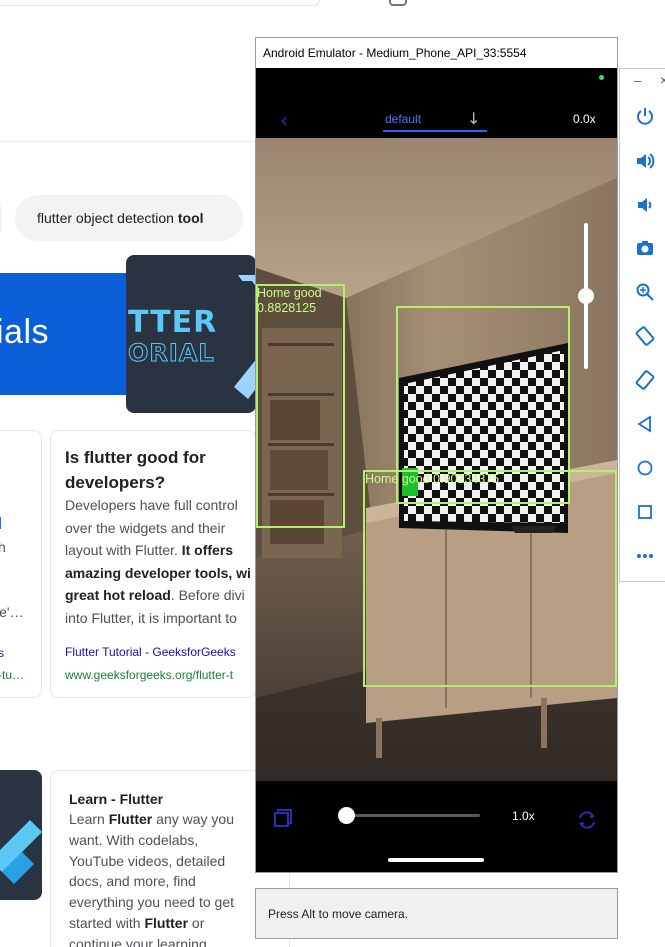 The height and width of the screenshot is (947, 665). What do you see at coordinates (190, 218) in the screenshot?
I see `chip-bold-text: tool` at bounding box center [190, 218].